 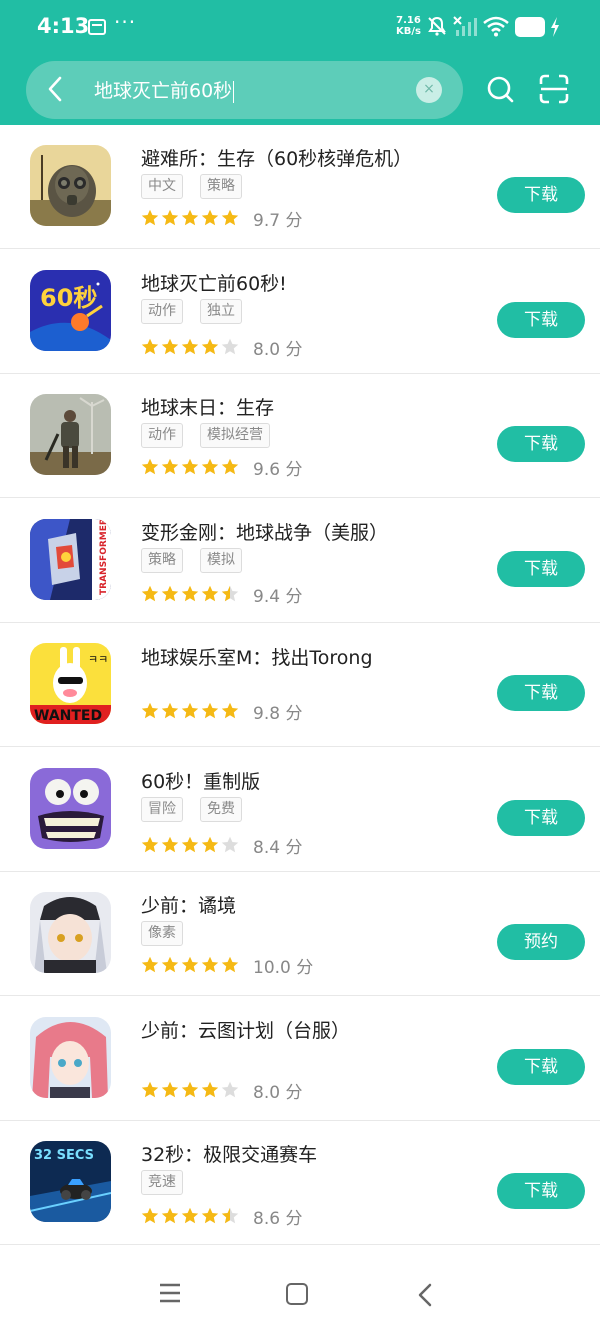 I want to click on network-speed: 7.16 KB/s, so click(x=408, y=26).